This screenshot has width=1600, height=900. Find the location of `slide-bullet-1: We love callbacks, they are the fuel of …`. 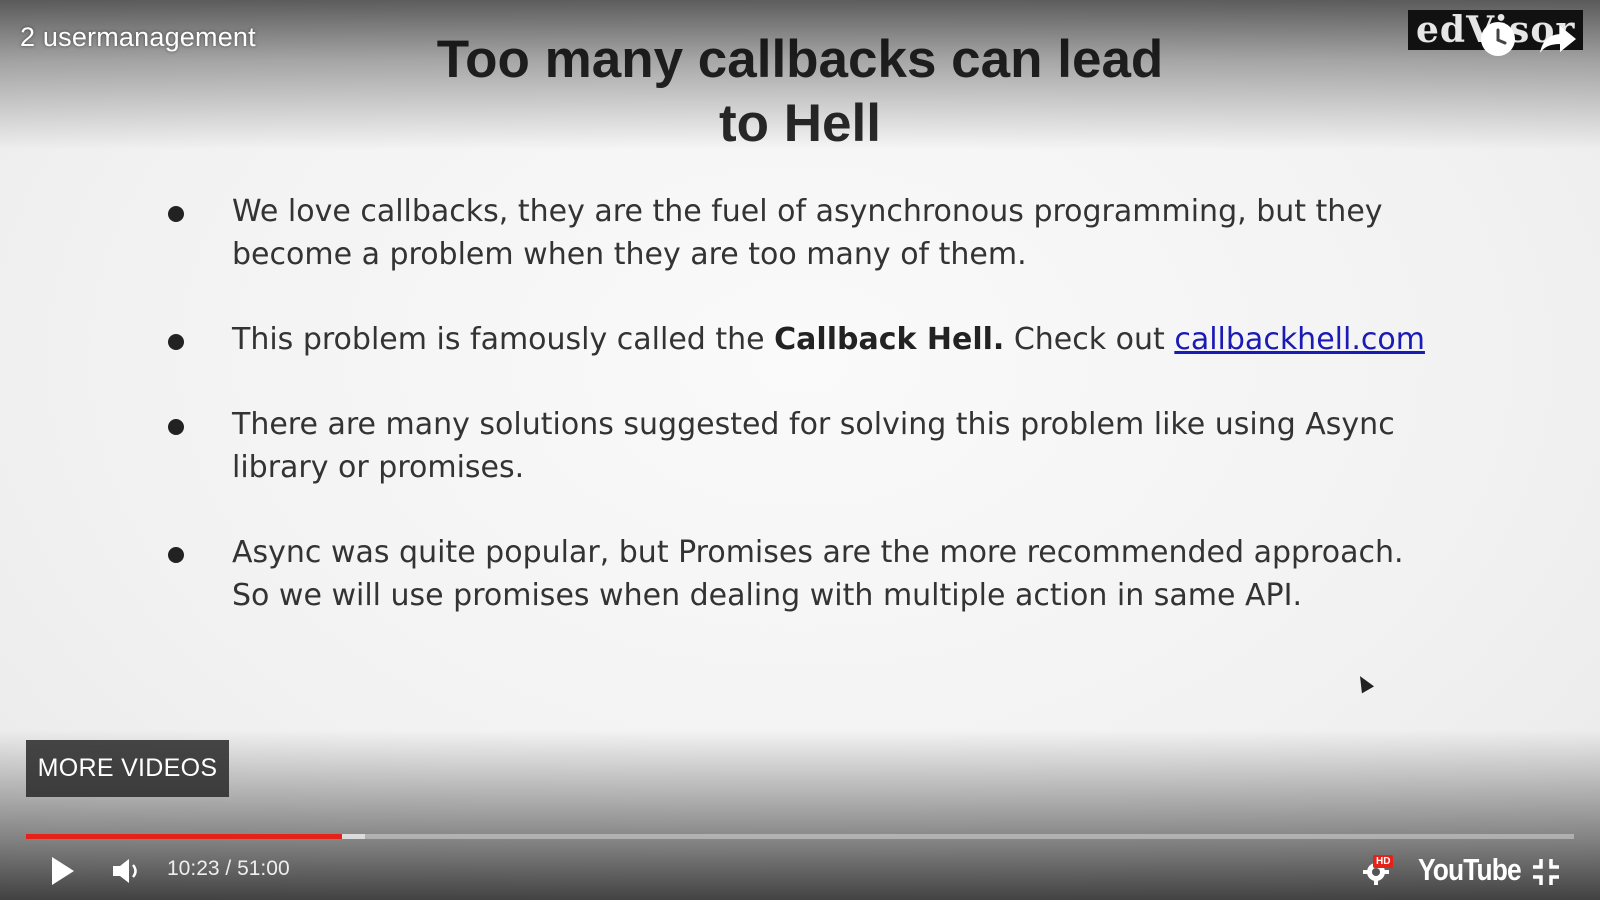

slide-bullet-1: We love callbacks, they are the fuel of … is located at coordinates (803, 233).